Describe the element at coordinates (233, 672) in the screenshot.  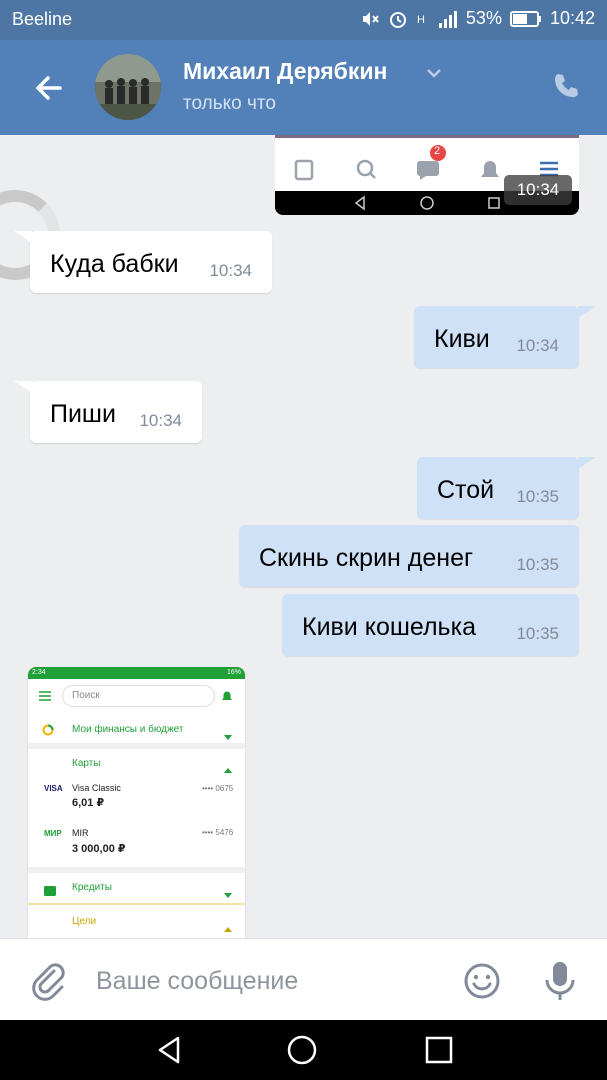
I see `attachment-status-battery: 16%` at that location.